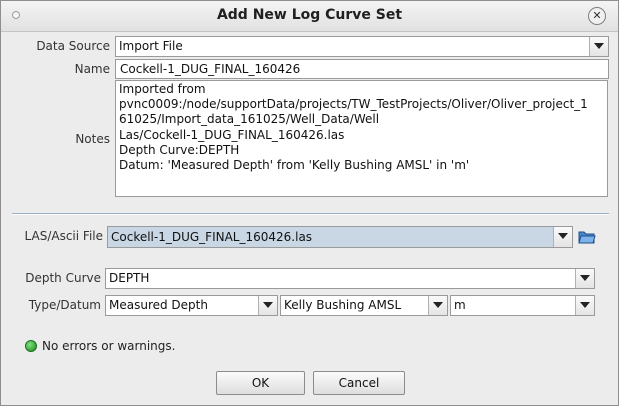  I want to click on name-label: Name, so click(92, 69).